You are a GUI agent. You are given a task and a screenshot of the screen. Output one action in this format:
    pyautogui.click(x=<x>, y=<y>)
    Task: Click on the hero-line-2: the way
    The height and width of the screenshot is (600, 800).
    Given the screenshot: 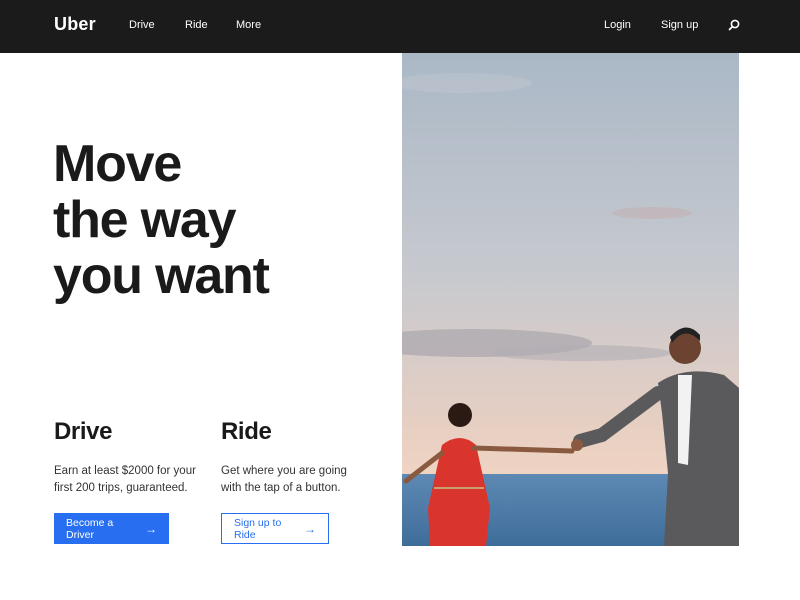 What is the action you would take?
    pyautogui.click(x=145, y=220)
    